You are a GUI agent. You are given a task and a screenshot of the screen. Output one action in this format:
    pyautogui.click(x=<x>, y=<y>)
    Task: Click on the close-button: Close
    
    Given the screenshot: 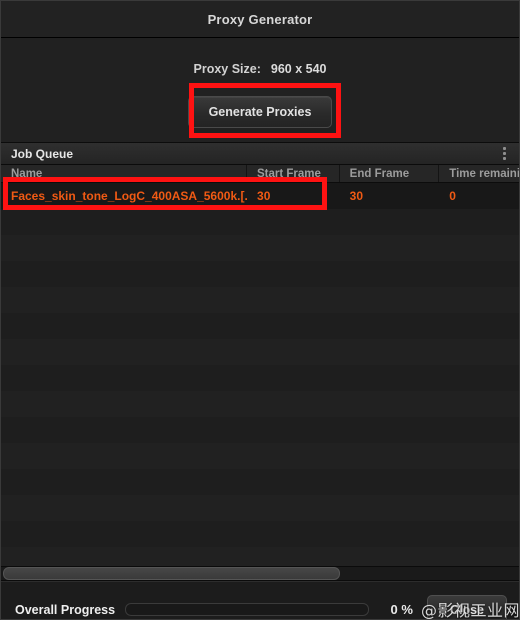 What is the action you would take?
    pyautogui.click(x=466, y=606)
    